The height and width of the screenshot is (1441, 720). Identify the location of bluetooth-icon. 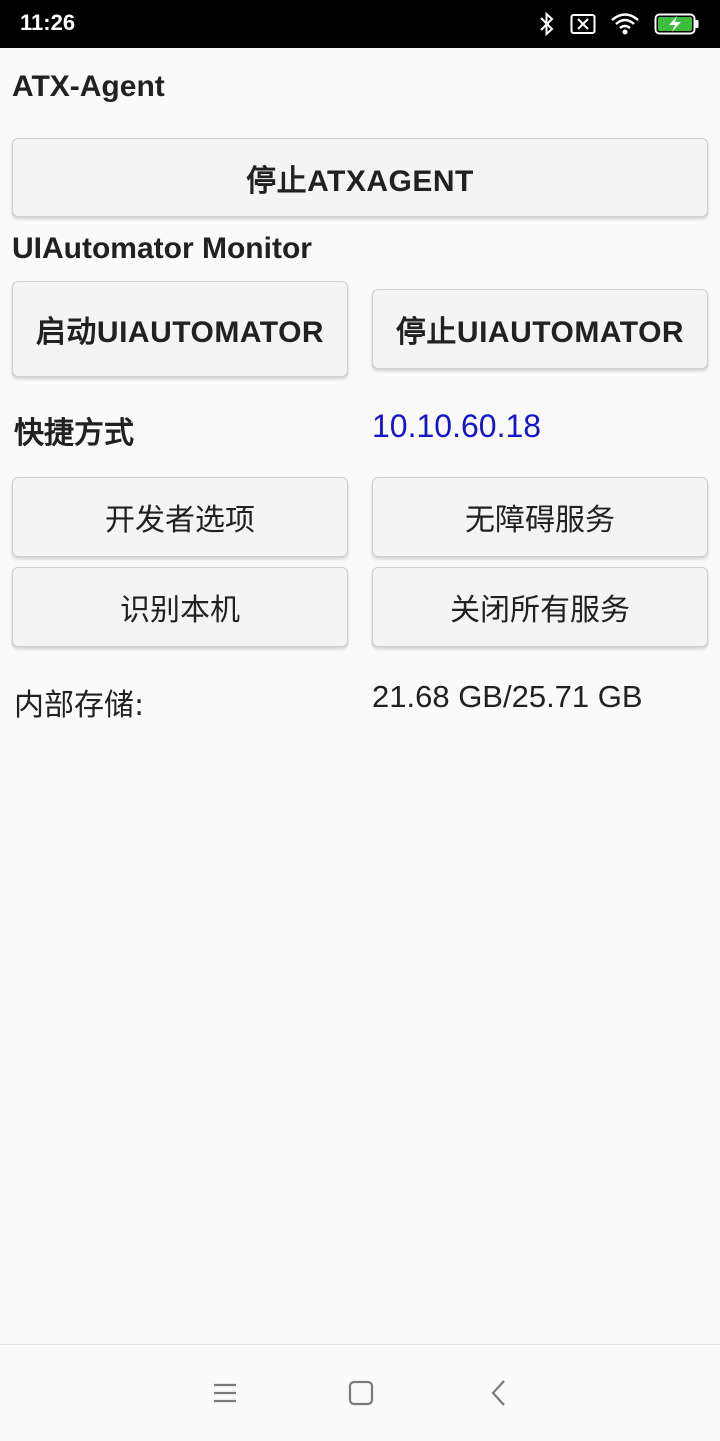
(547, 24).